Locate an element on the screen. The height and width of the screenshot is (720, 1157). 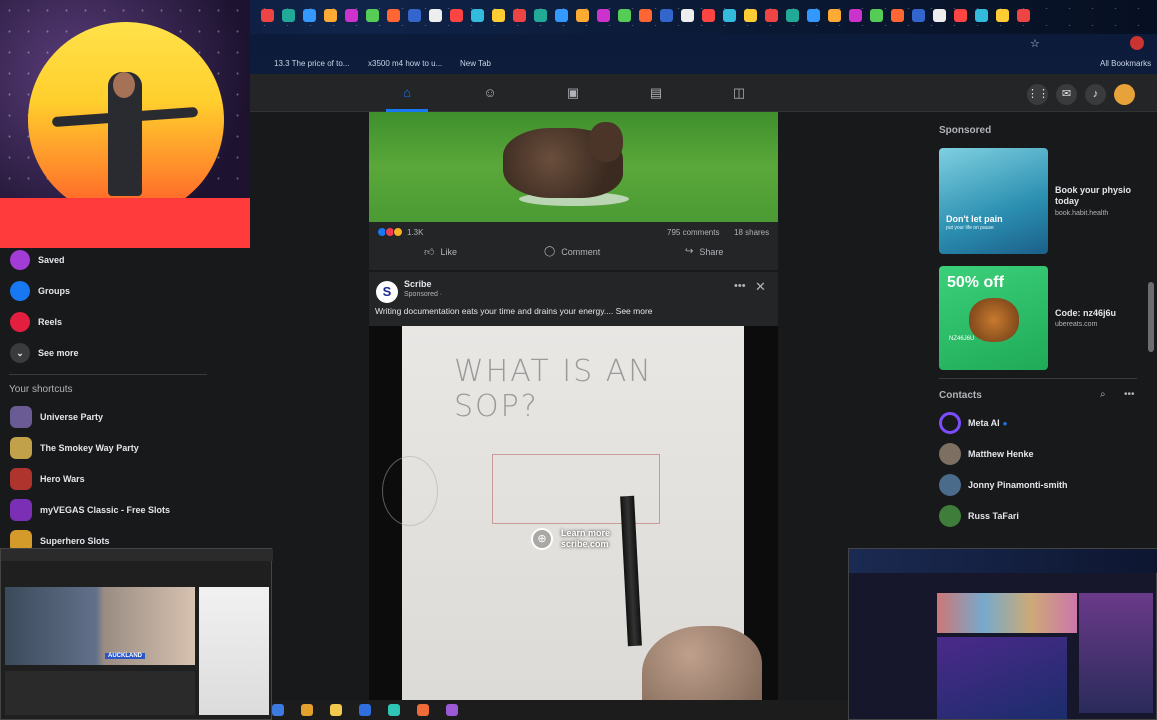
sidebar-item-reels: Reels is located at coordinates (36, 322).